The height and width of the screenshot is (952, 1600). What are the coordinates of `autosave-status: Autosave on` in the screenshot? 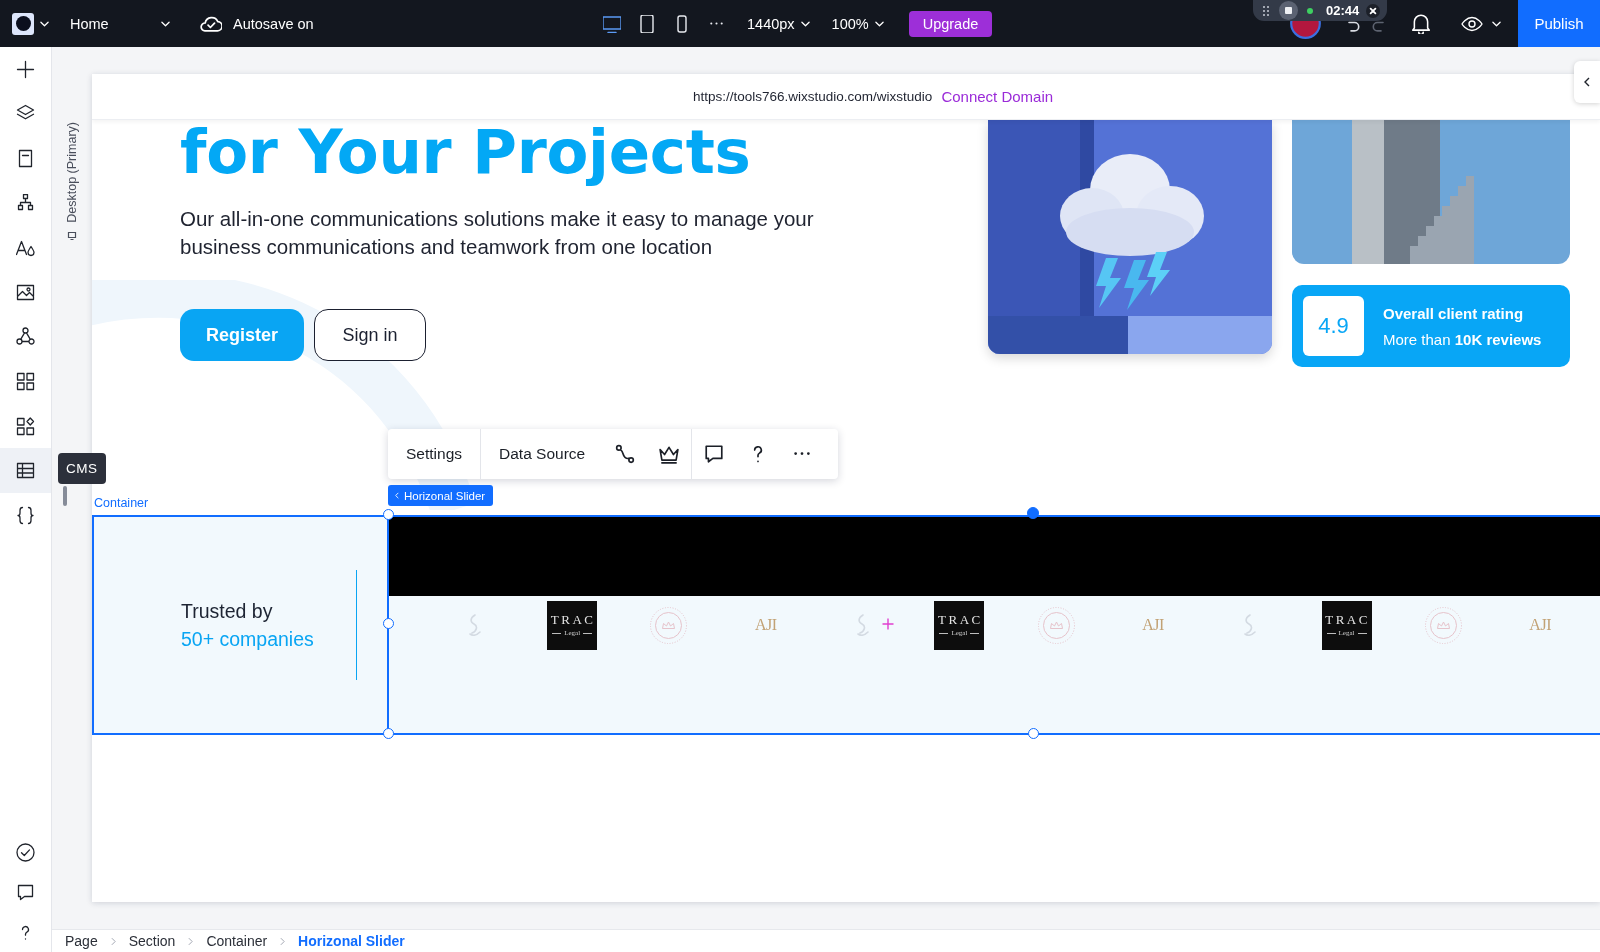 It's located at (273, 23).